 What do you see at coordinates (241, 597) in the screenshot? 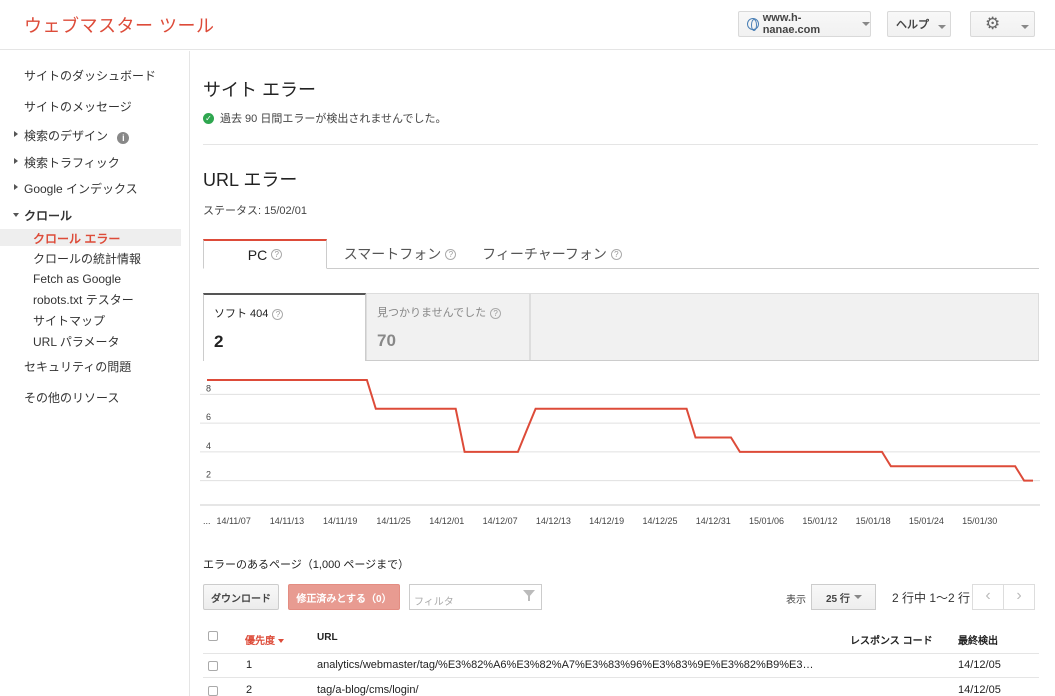
I see `download-button: ダウンロード` at bounding box center [241, 597].